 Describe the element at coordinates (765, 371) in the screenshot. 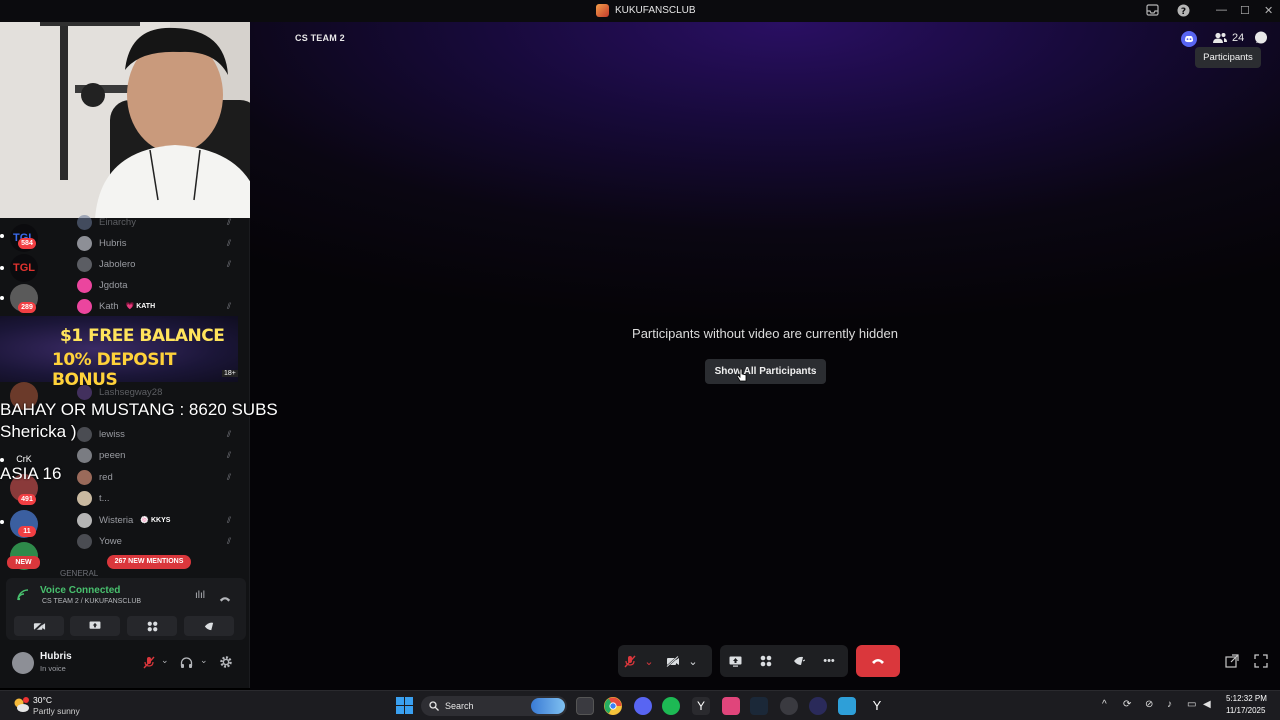

I see `show-all-participants-button: Show All Participants` at that location.